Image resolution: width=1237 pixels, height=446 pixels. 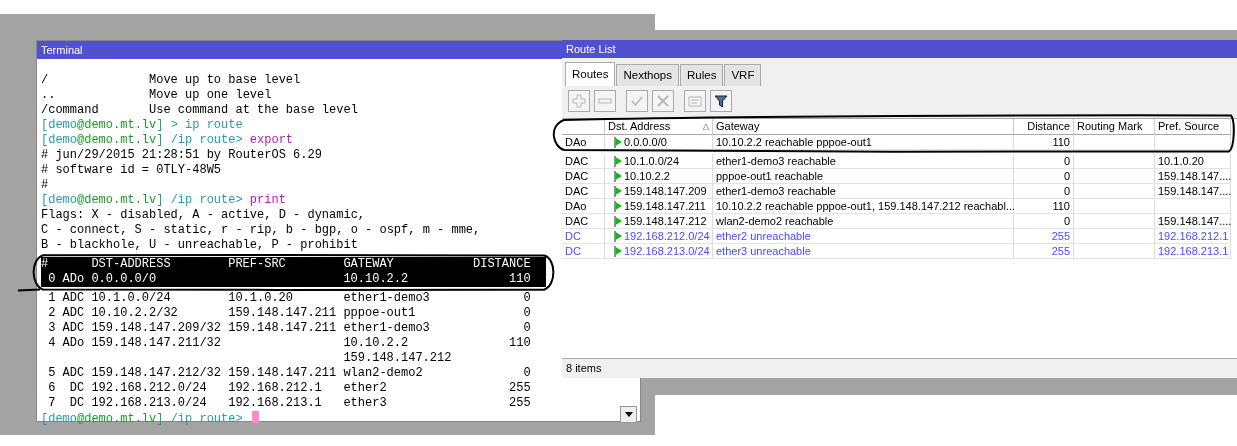 I want to click on table-cell-text: 192.168.213.0/24, so click(x=149, y=403).